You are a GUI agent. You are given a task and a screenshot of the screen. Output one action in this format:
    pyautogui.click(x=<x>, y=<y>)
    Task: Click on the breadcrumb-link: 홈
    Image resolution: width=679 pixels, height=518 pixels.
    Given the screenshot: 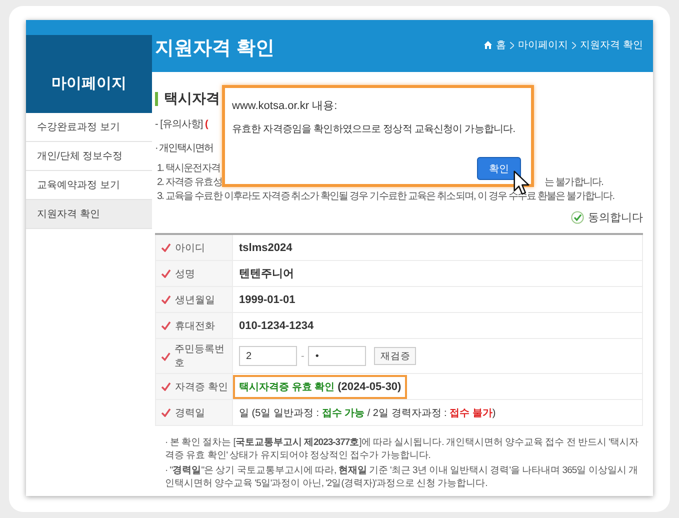 What is the action you would take?
    pyautogui.click(x=501, y=45)
    